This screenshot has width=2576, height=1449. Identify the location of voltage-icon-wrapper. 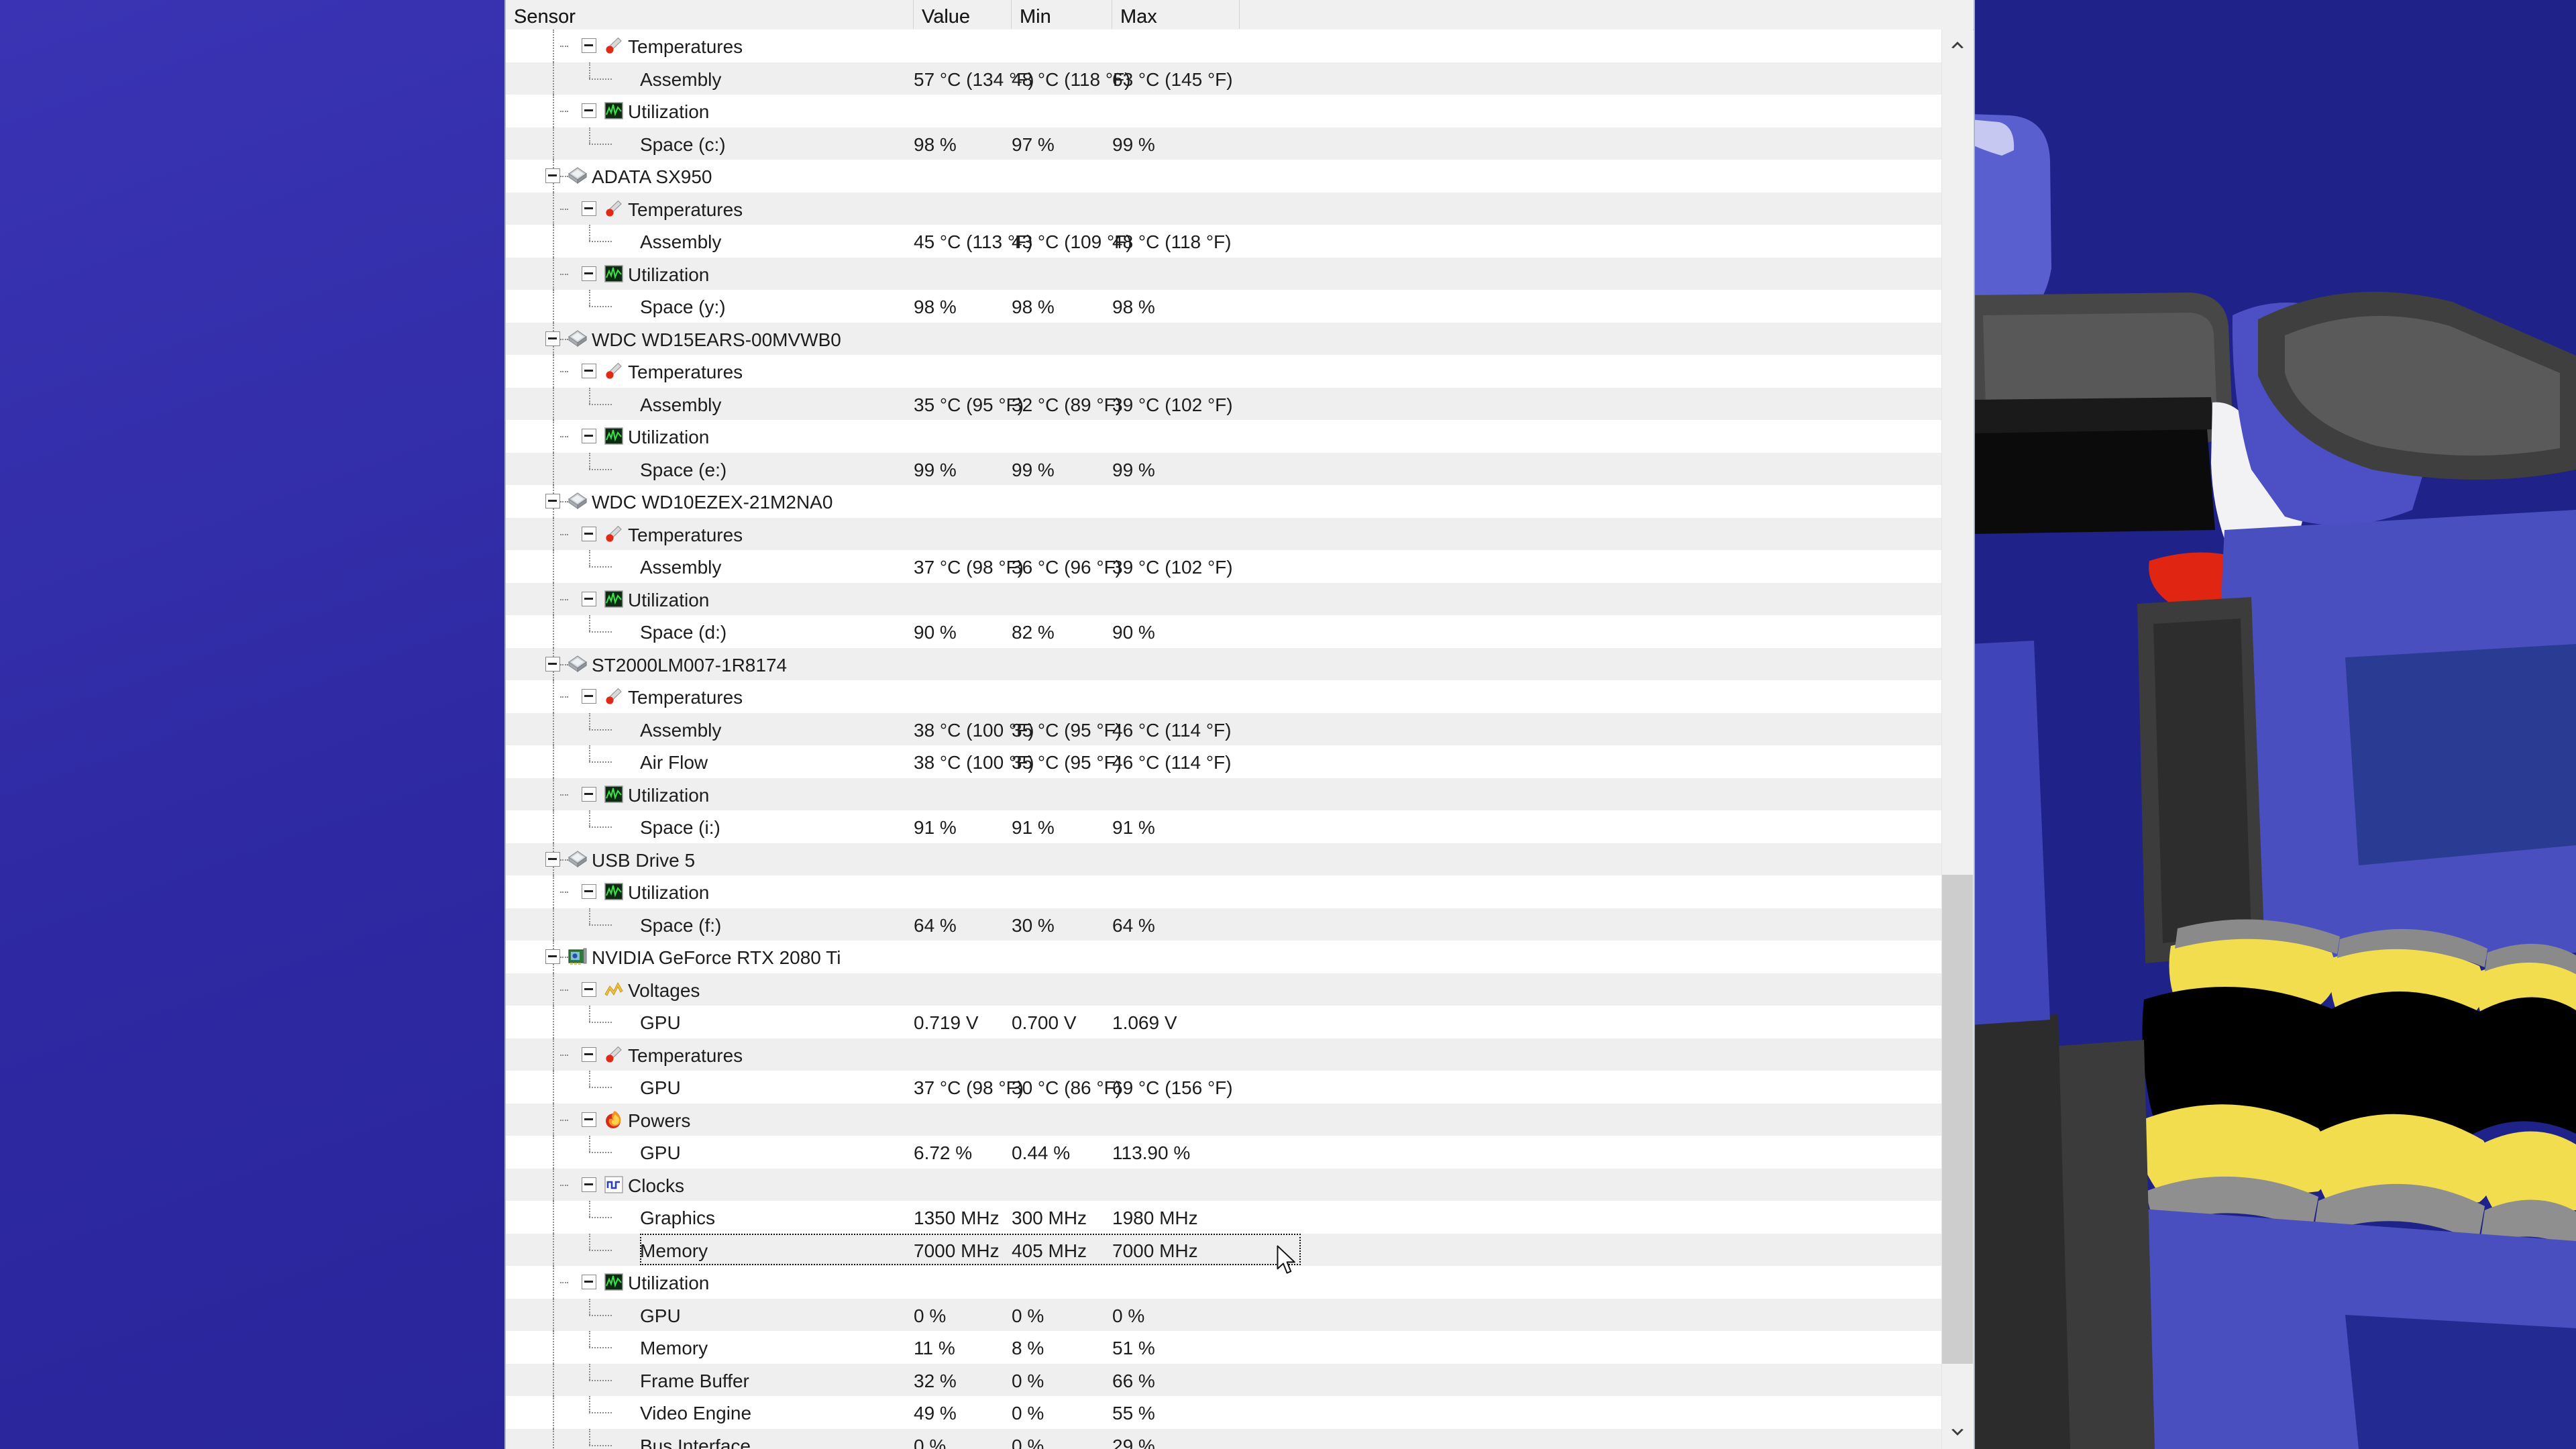
(614, 989).